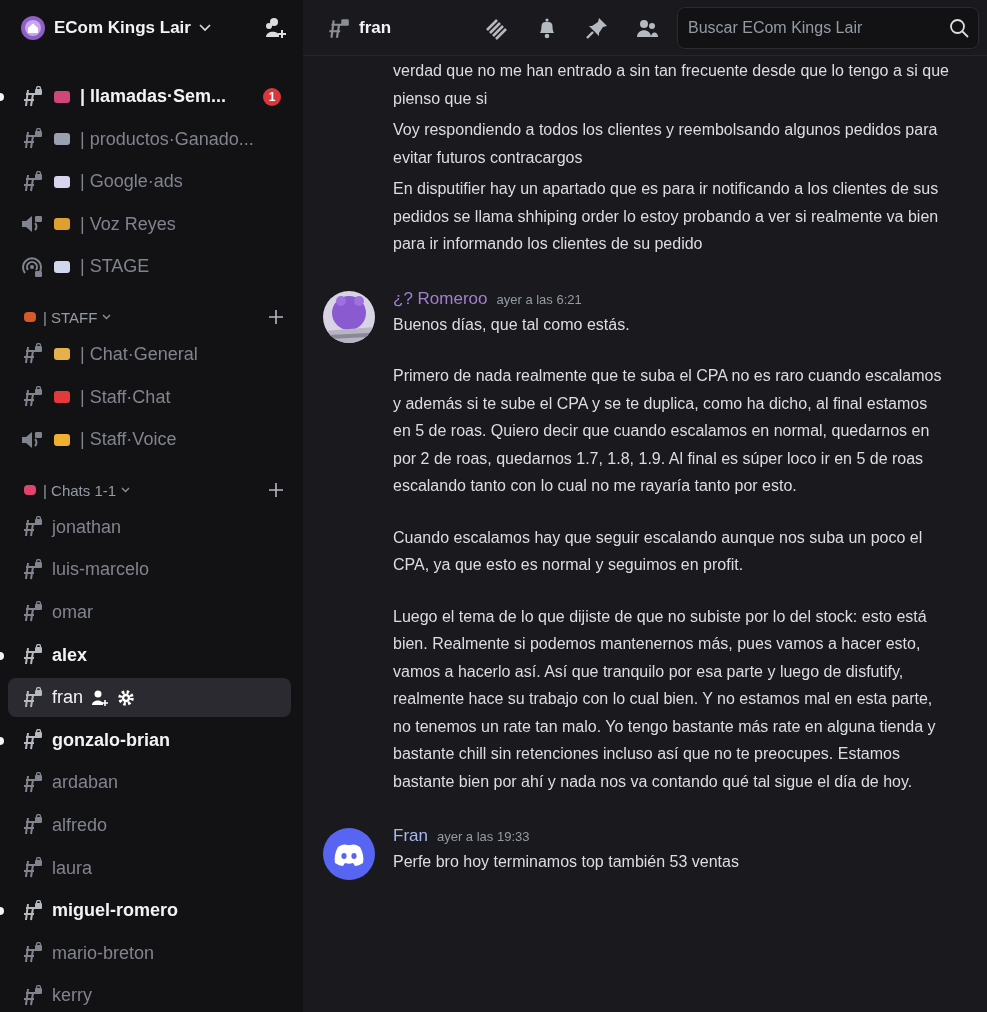 The height and width of the screenshot is (1012, 987). I want to click on message-text: Cuando escalamos hay que seguir escalando aunque nos suba un poco el CPA, ya que esto es normal y seguimos en profit., so click(658, 551).